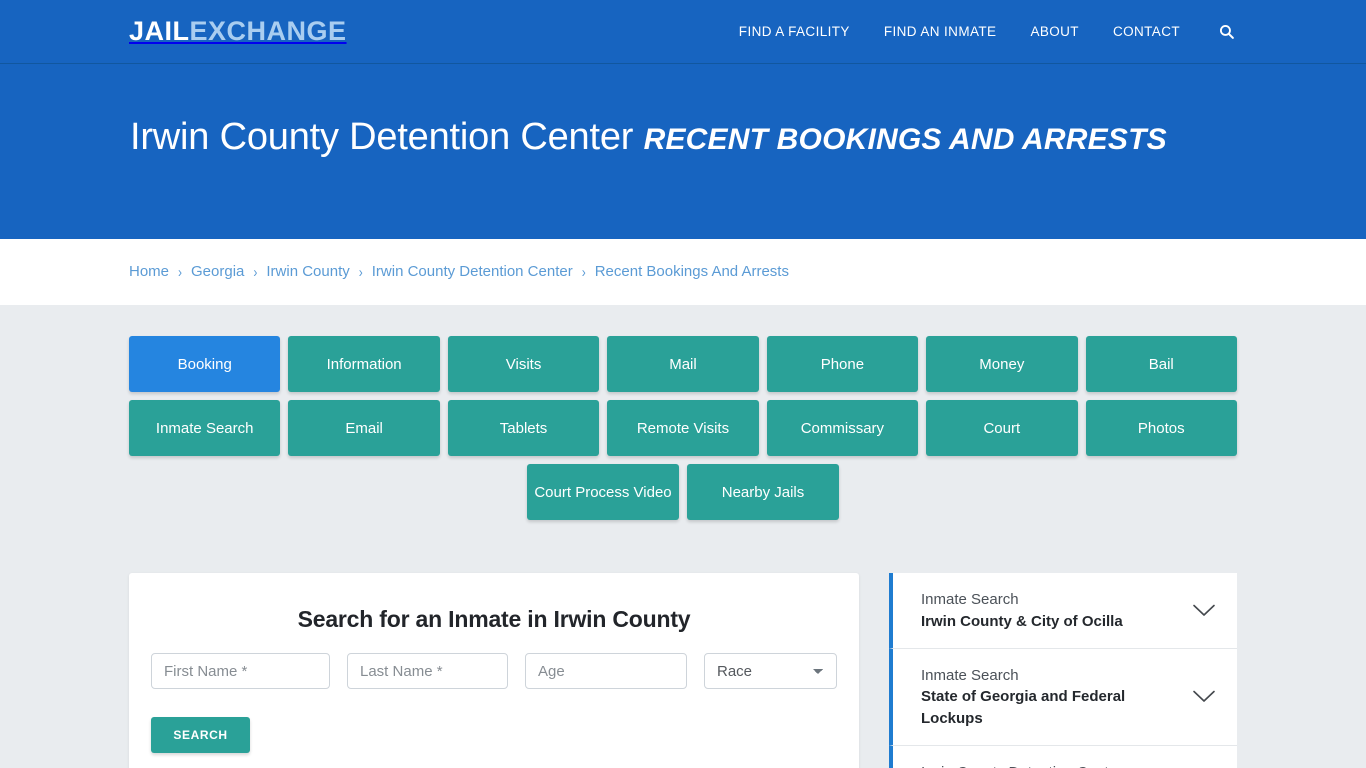 The image size is (1366, 768). I want to click on tab-inmate-search: Inmate Search, so click(205, 428).